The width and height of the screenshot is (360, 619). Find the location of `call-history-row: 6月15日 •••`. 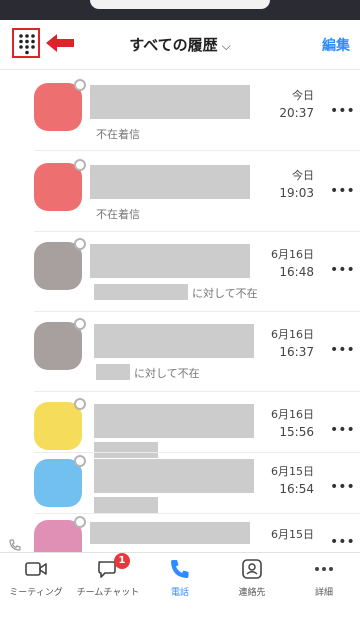

call-history-row: 6月15日 ••• is located at coordinates (180, 533).